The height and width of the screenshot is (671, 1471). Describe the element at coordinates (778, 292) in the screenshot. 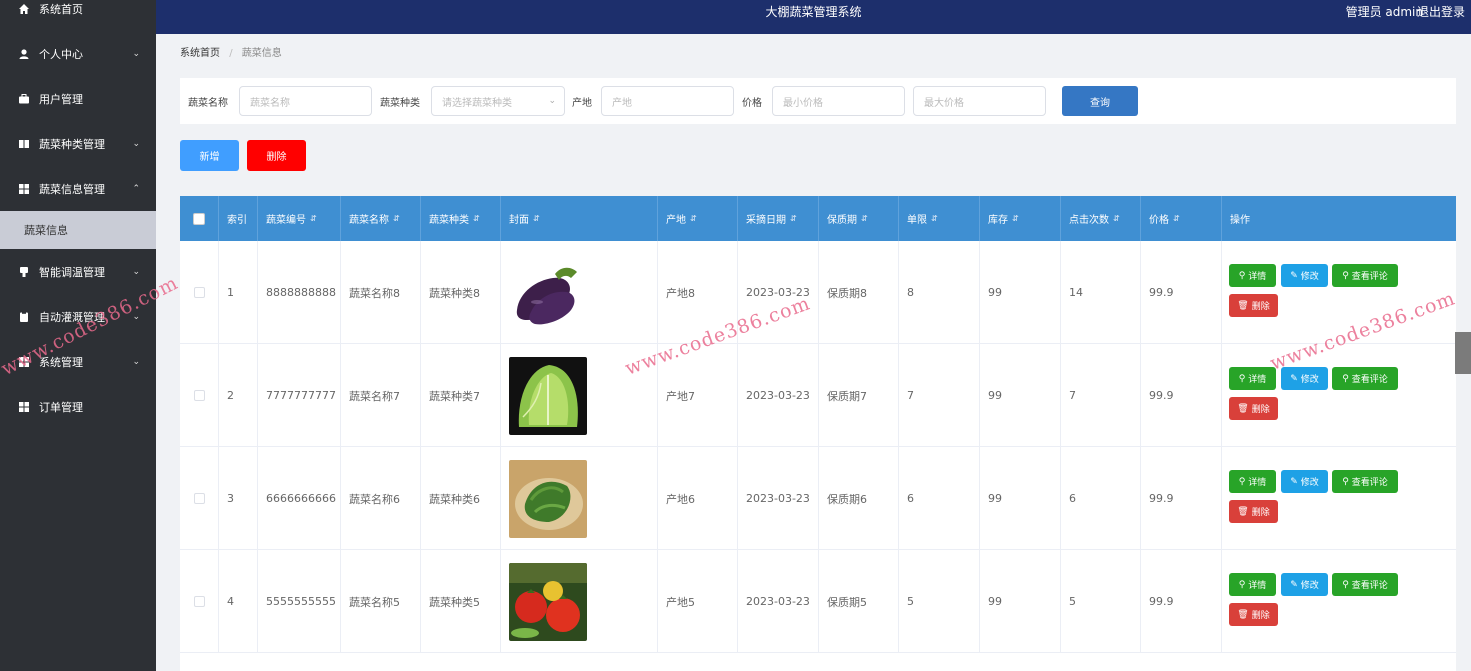

I see `cell-date: 2023-03-23` at that location.